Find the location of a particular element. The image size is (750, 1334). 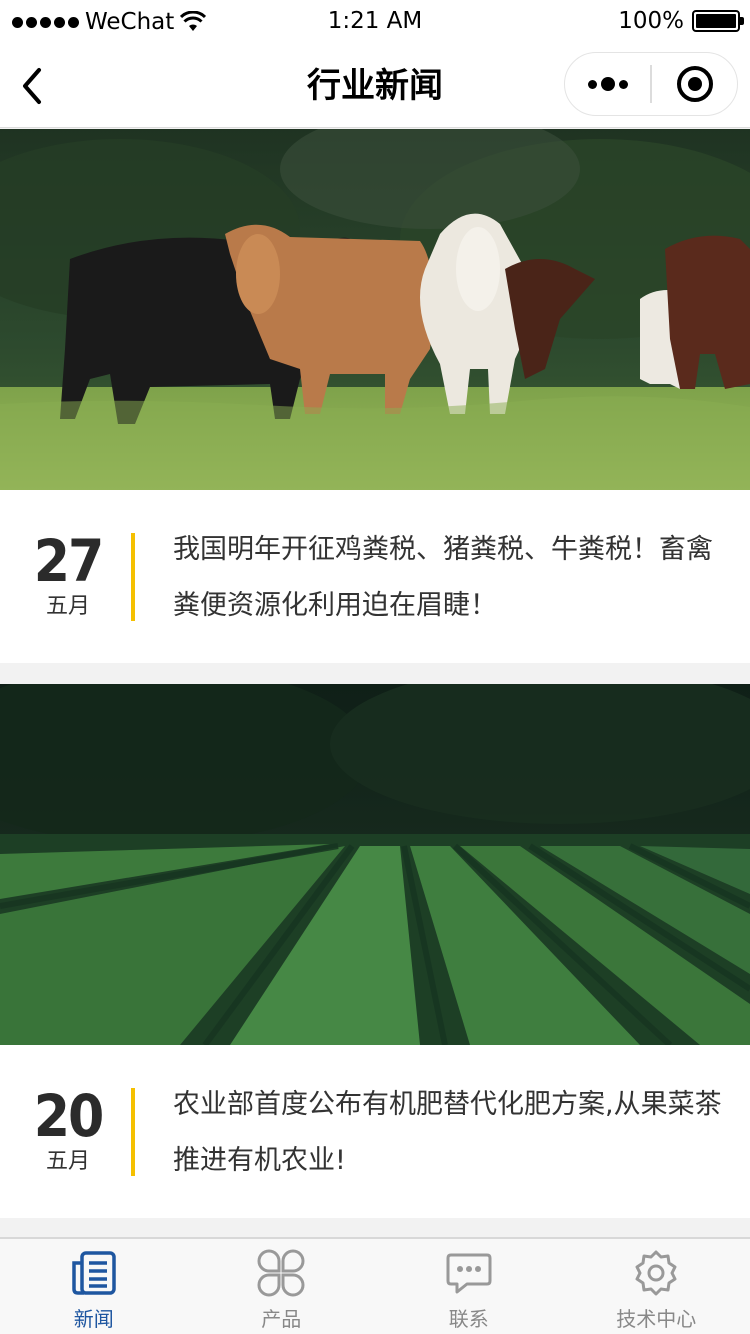

more-dots-icon-right is located at coordinates (623, 84).